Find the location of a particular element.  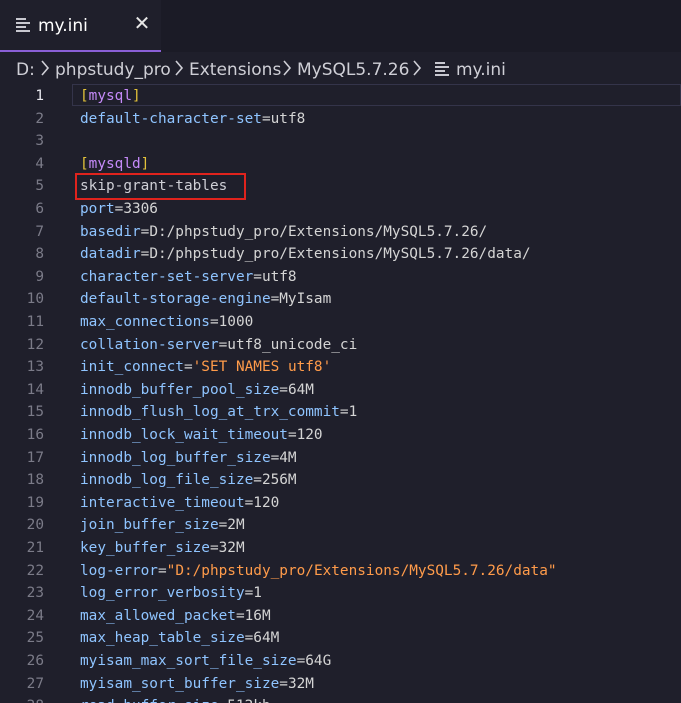

line-code: max_connections=1000 is located at coordinates (166, 322).